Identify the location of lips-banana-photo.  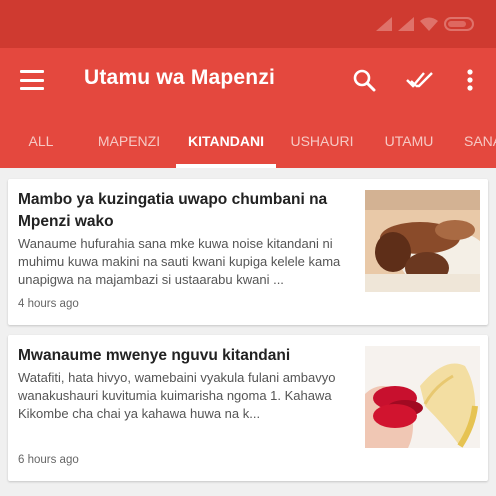
(422, 397).